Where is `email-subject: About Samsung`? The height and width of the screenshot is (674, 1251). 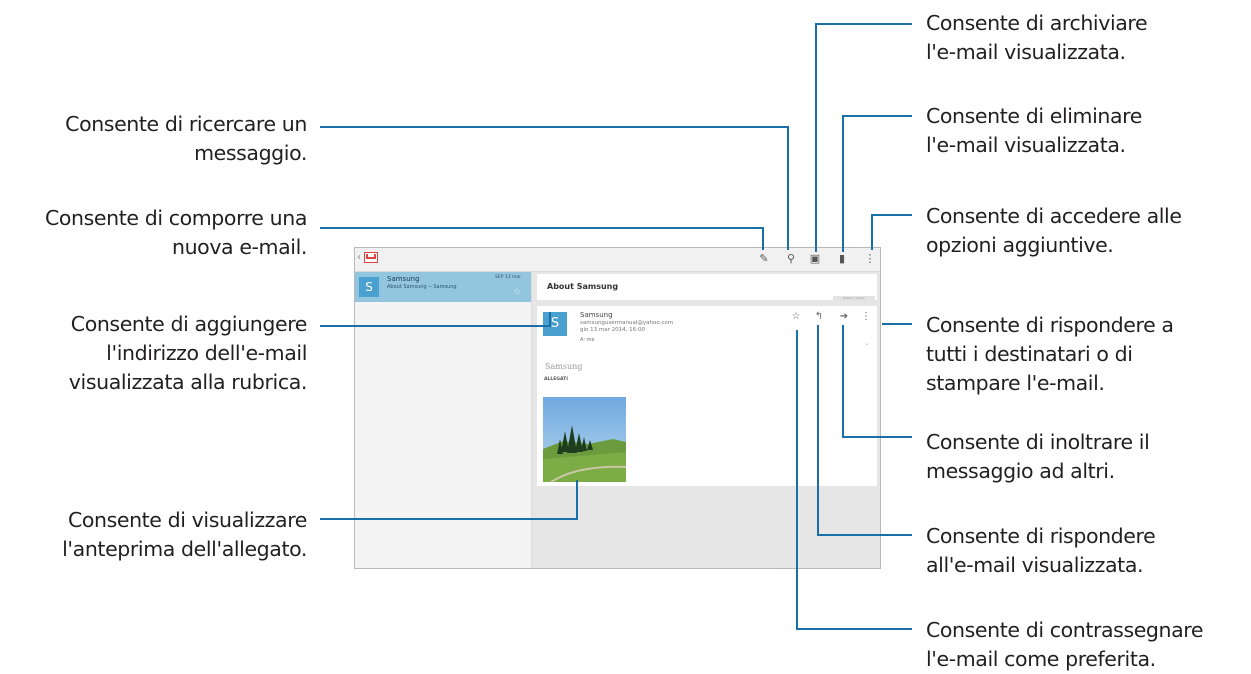 email-subject: About Samsung is located at coordinates (583, 286).